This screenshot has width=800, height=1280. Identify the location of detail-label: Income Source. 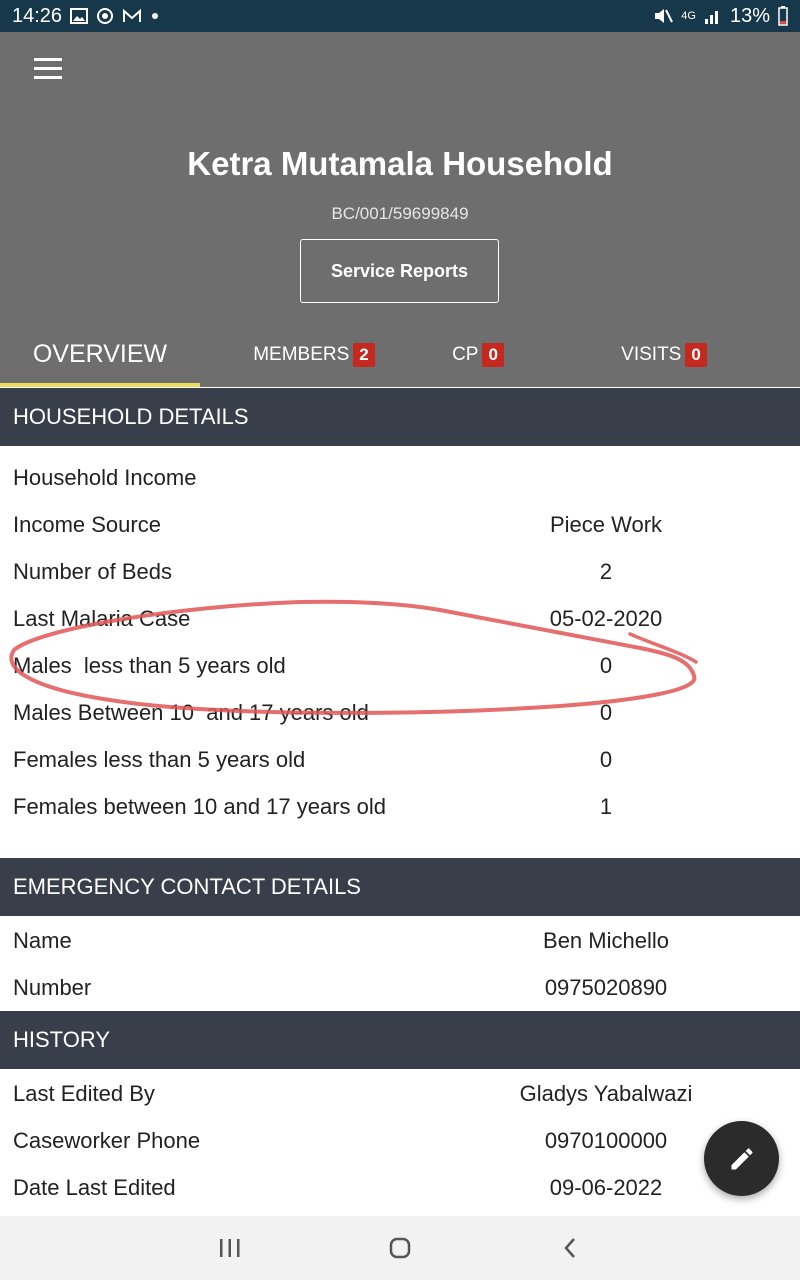
(87, 524).